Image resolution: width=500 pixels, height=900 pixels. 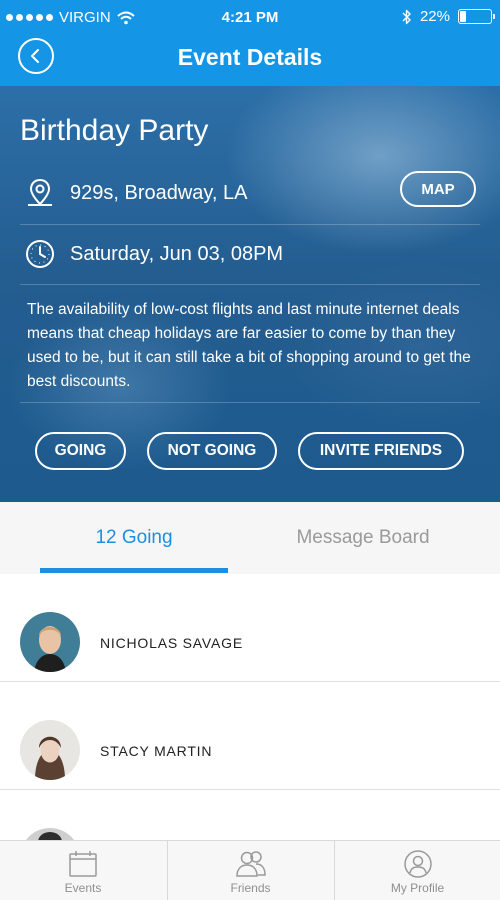 I want to click on going-button: GOING, so click(x=80, y=451).